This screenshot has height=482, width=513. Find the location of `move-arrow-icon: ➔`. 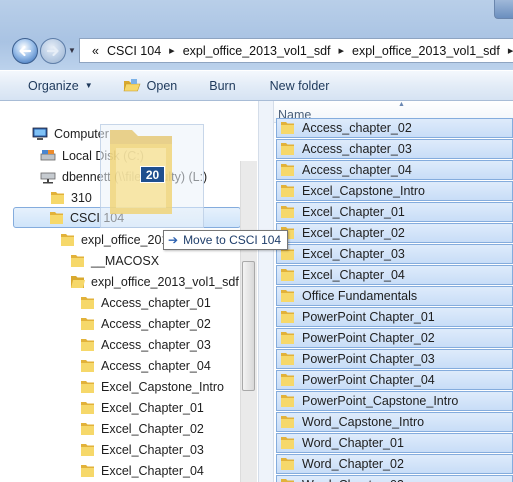

move-arrow-icon: ➔ is located at coordinates (173, 240).